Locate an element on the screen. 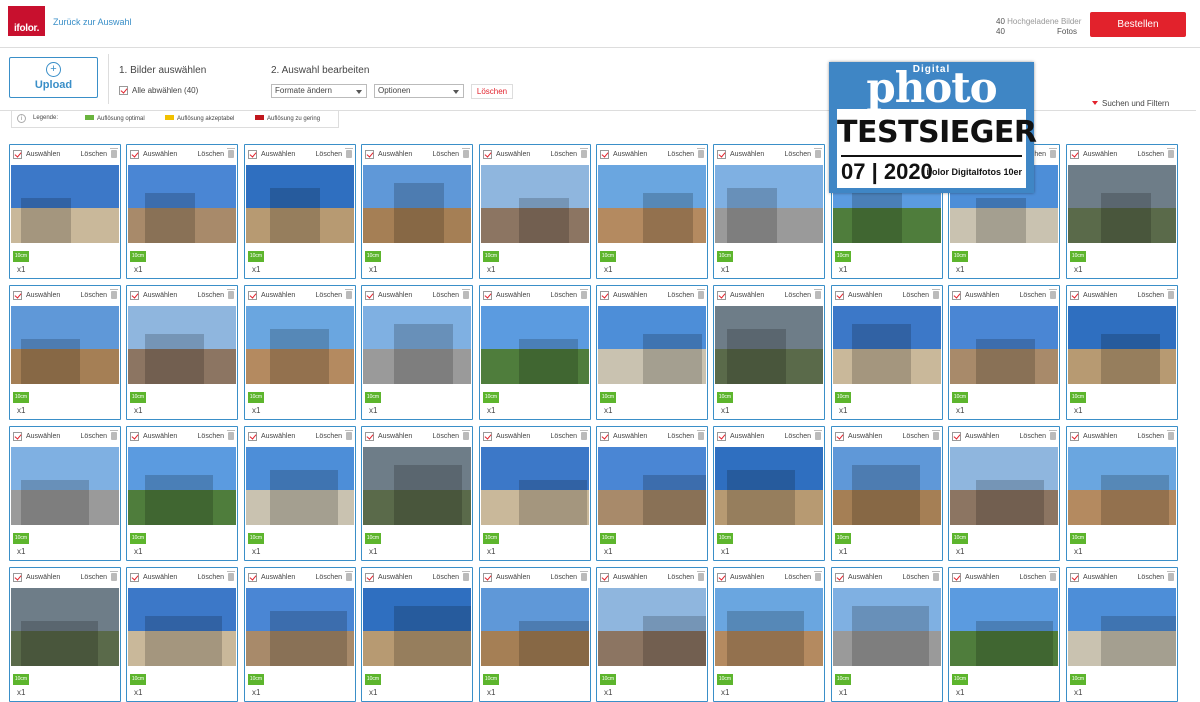 This screenshot has height=702, width=1200. upload-button: + Upload is located at coordinates (53, 77).